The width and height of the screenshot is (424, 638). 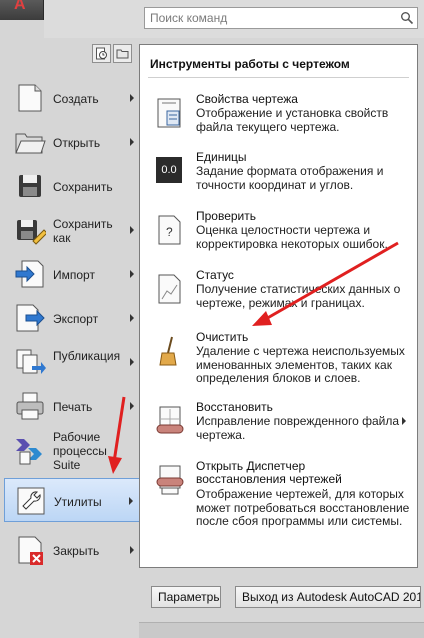 What do you see at coordinates (112, 54) in the screenshot?
I see `recent-open-toolbar` at bounding box center [112, 54].